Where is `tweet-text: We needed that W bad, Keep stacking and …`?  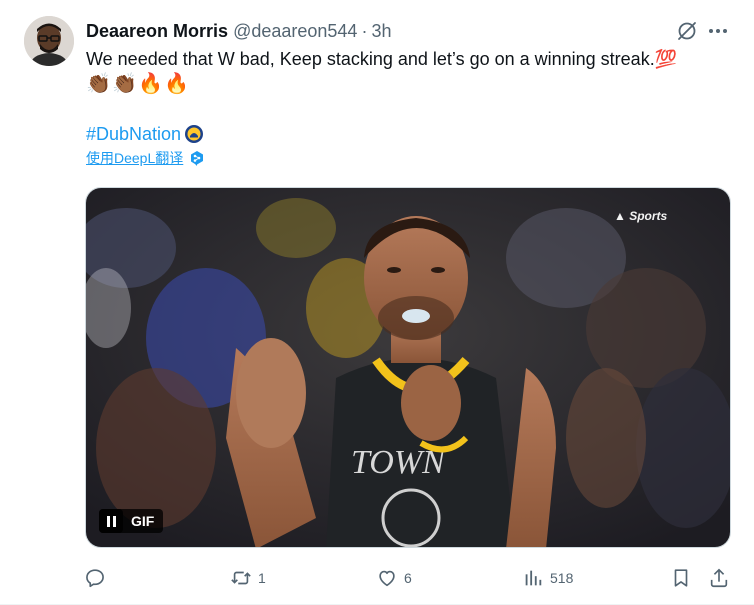
tweet-text: We needed that W bad, Keep stacking and … is located at coordinates (382, 59).